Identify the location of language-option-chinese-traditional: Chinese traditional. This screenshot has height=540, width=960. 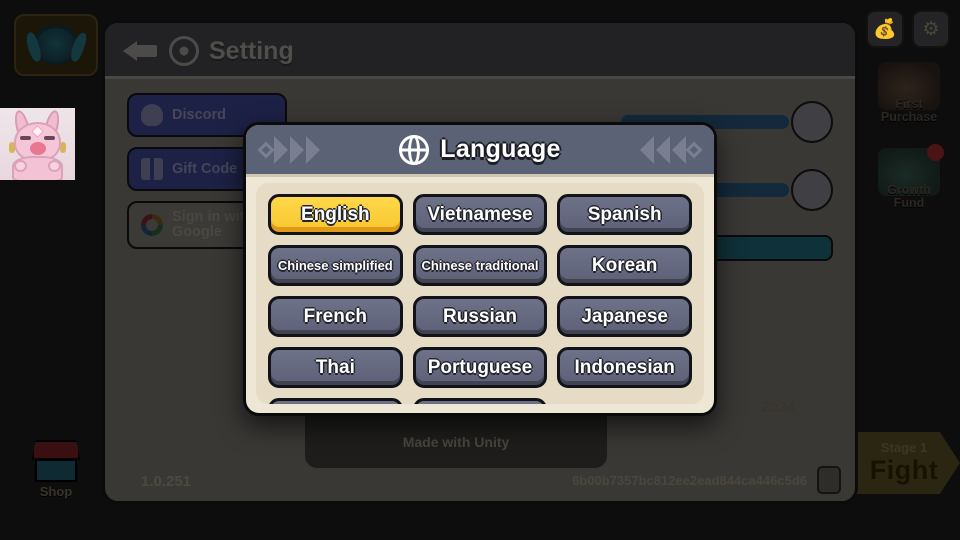
(480, 265).